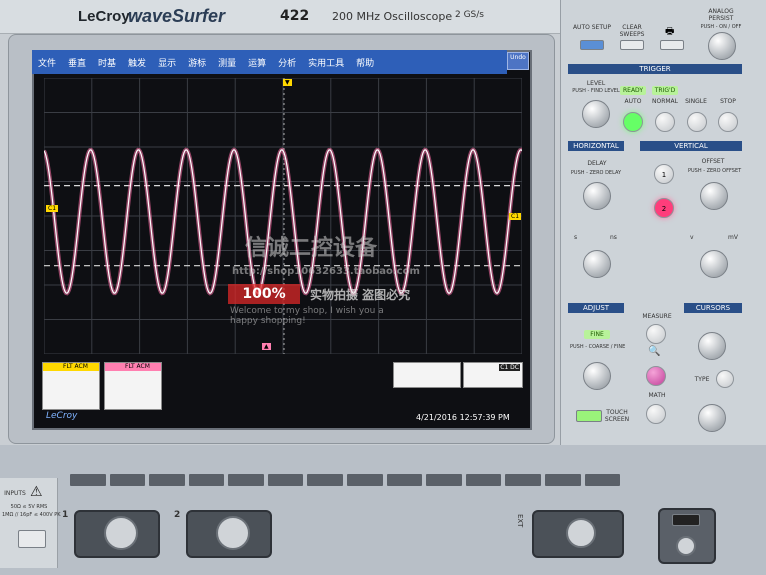  What do you see at coordinates (469, 15) in the screenshot?
I see `sample-rate: 2 GS/s` at bounding box center [469, 15].